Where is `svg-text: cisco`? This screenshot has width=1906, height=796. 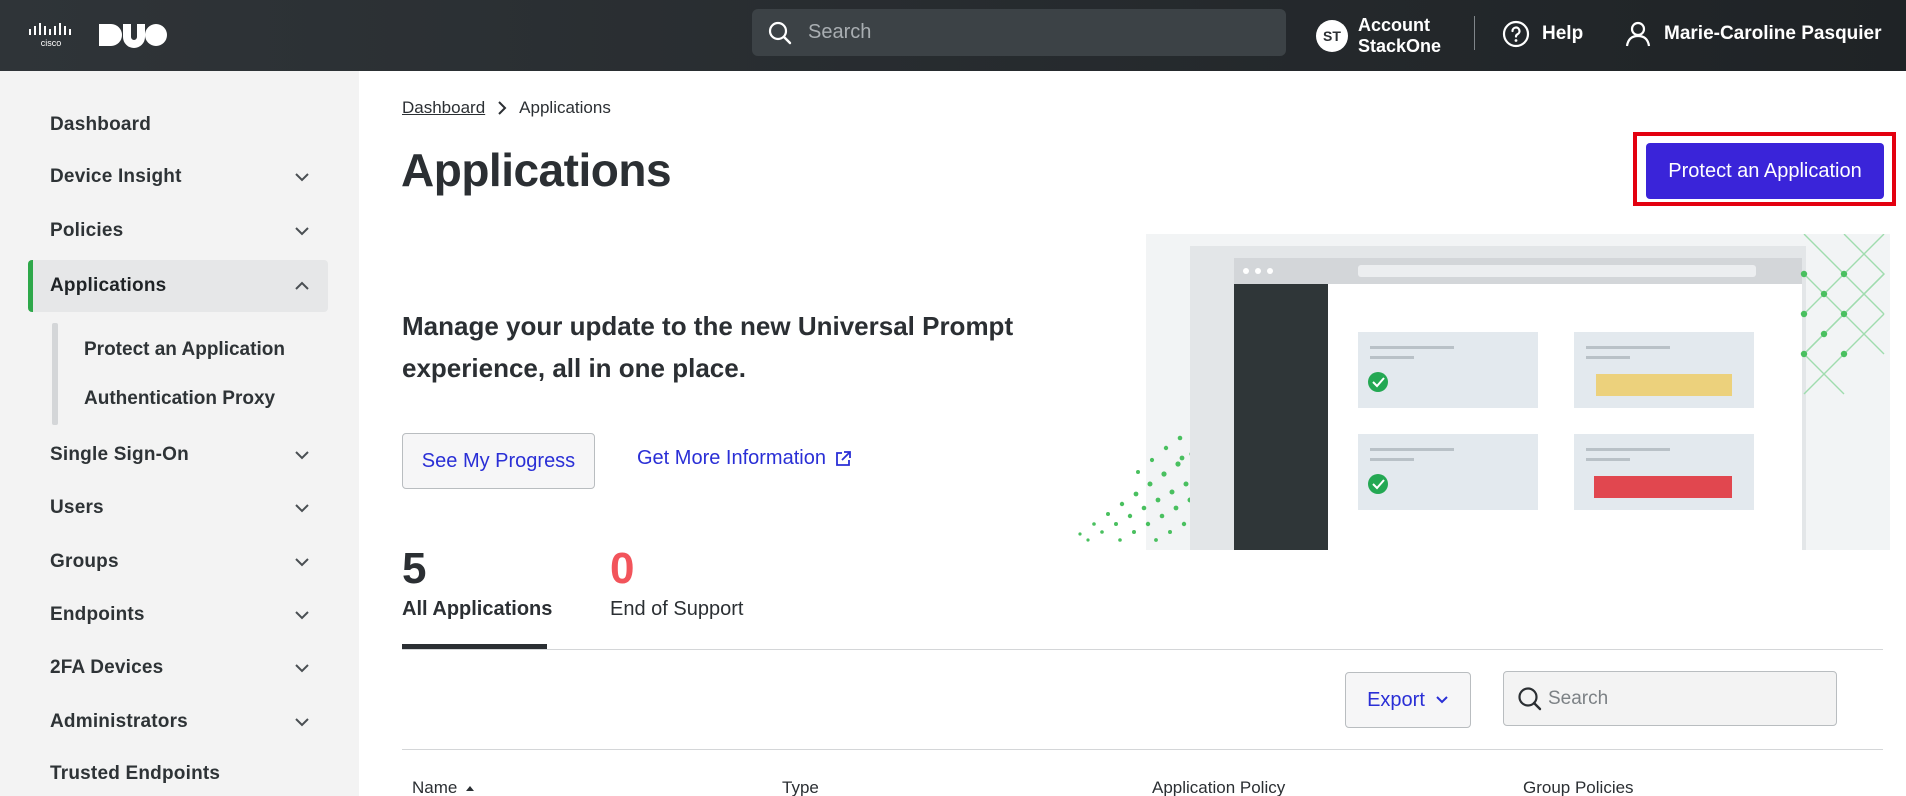 svg-text: cisco is located at coordinates (51, 43).